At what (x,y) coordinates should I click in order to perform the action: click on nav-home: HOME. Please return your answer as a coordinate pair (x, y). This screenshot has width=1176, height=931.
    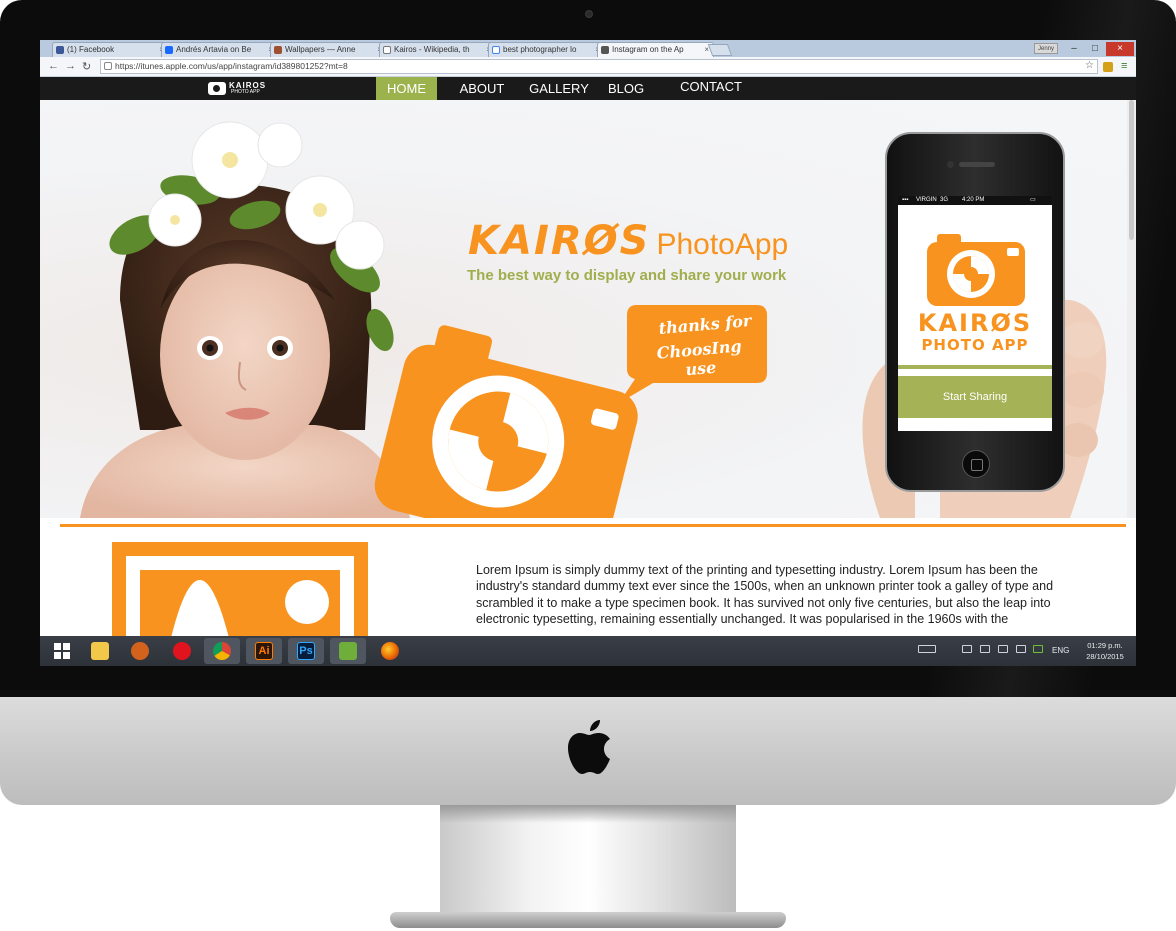
    Looking at the image, I should click on (406, 88).